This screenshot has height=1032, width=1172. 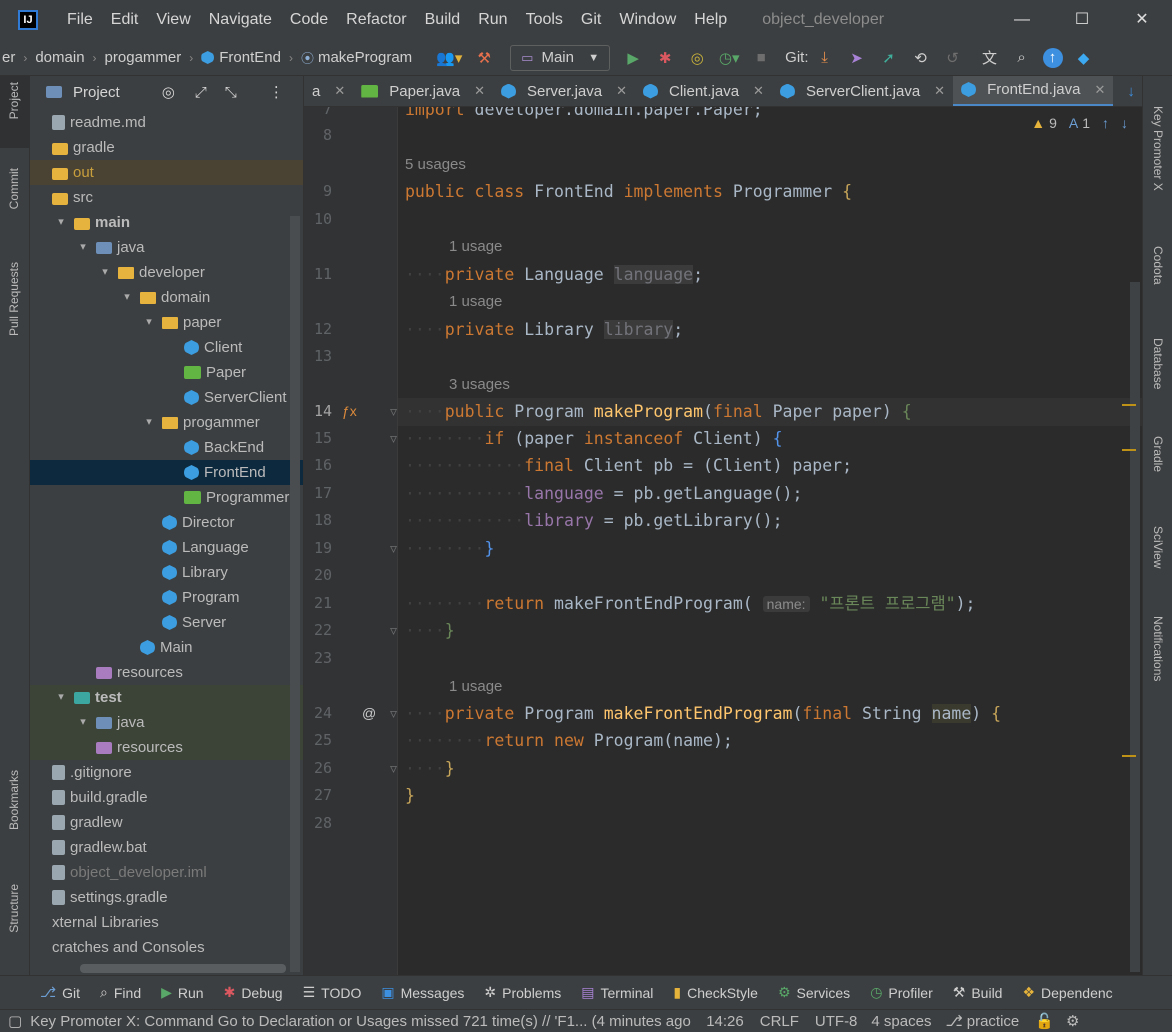 I want to click on checkstyle-tool-button: ▮ CheckStyle, so click(x=715, y=992).